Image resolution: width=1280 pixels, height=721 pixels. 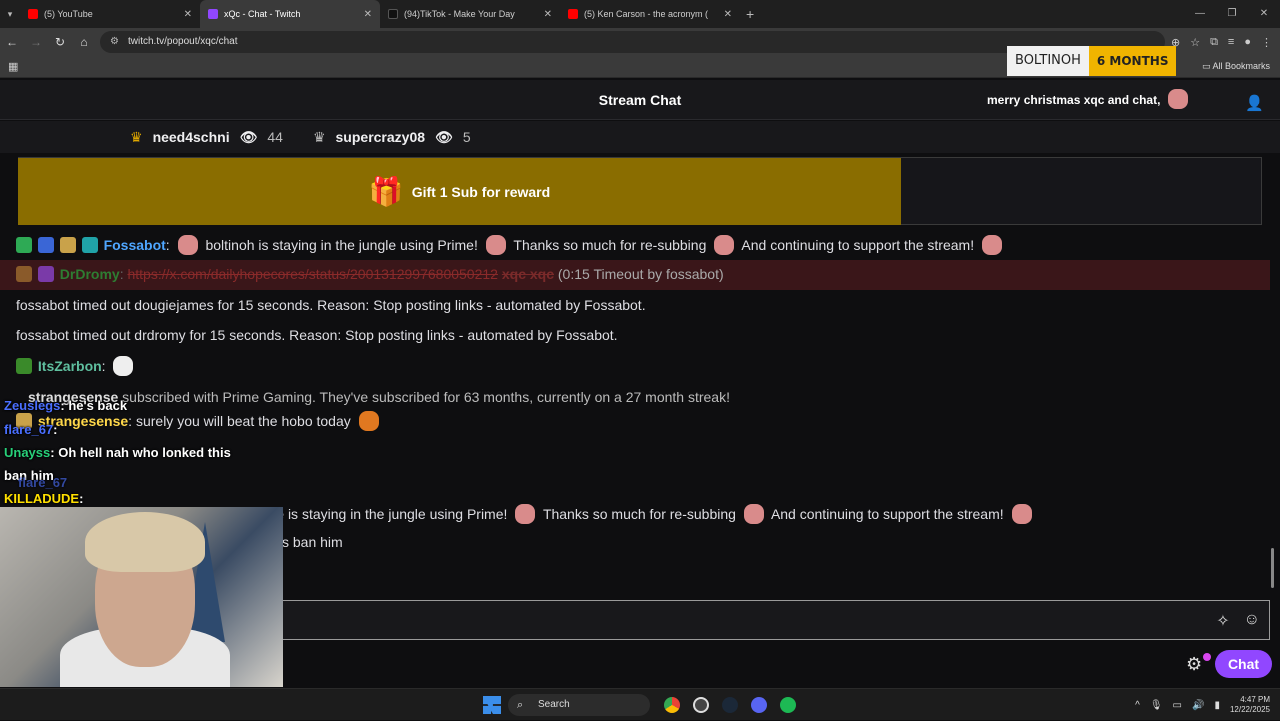 I want to click on settings-gear-icon: ⚙, so click(x=1194, y=664).